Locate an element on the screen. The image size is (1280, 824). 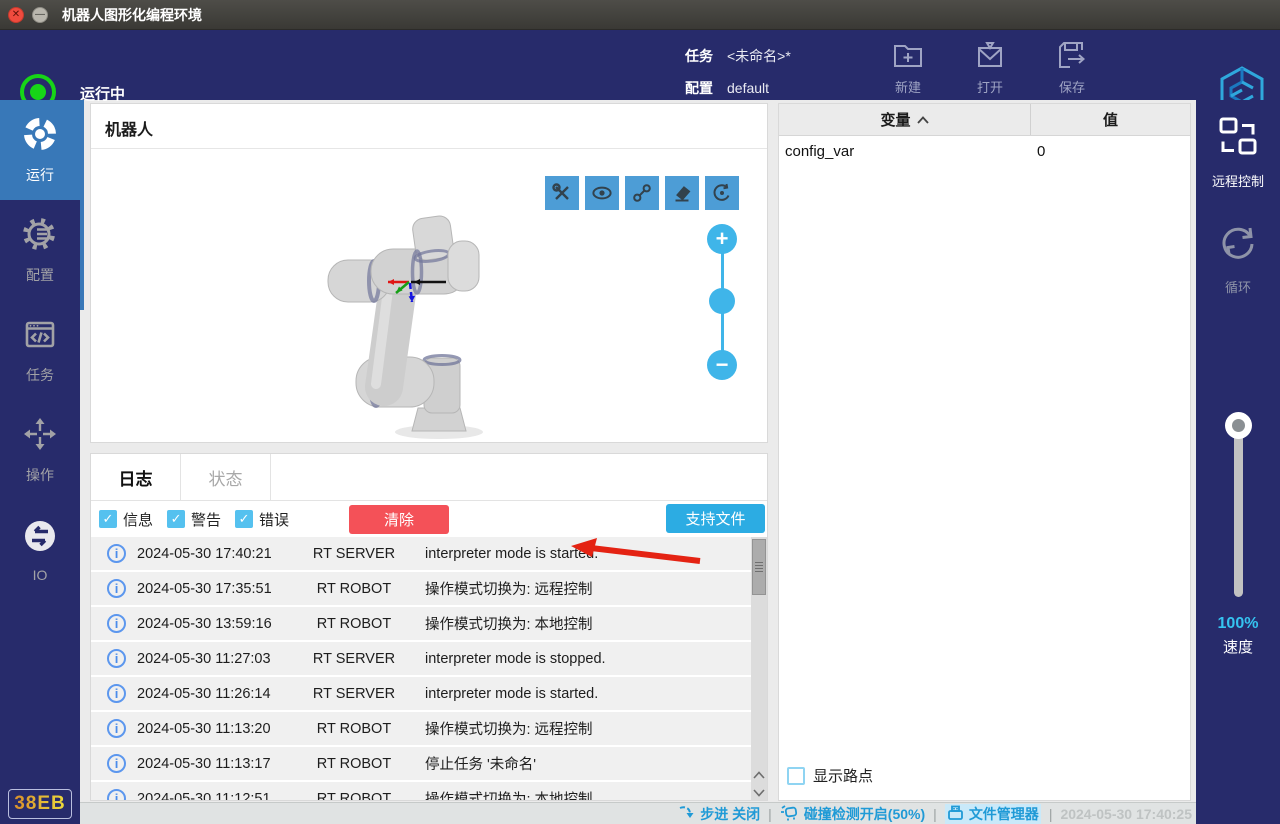
zoom-slider-knob is located at coordinates (722, 301).